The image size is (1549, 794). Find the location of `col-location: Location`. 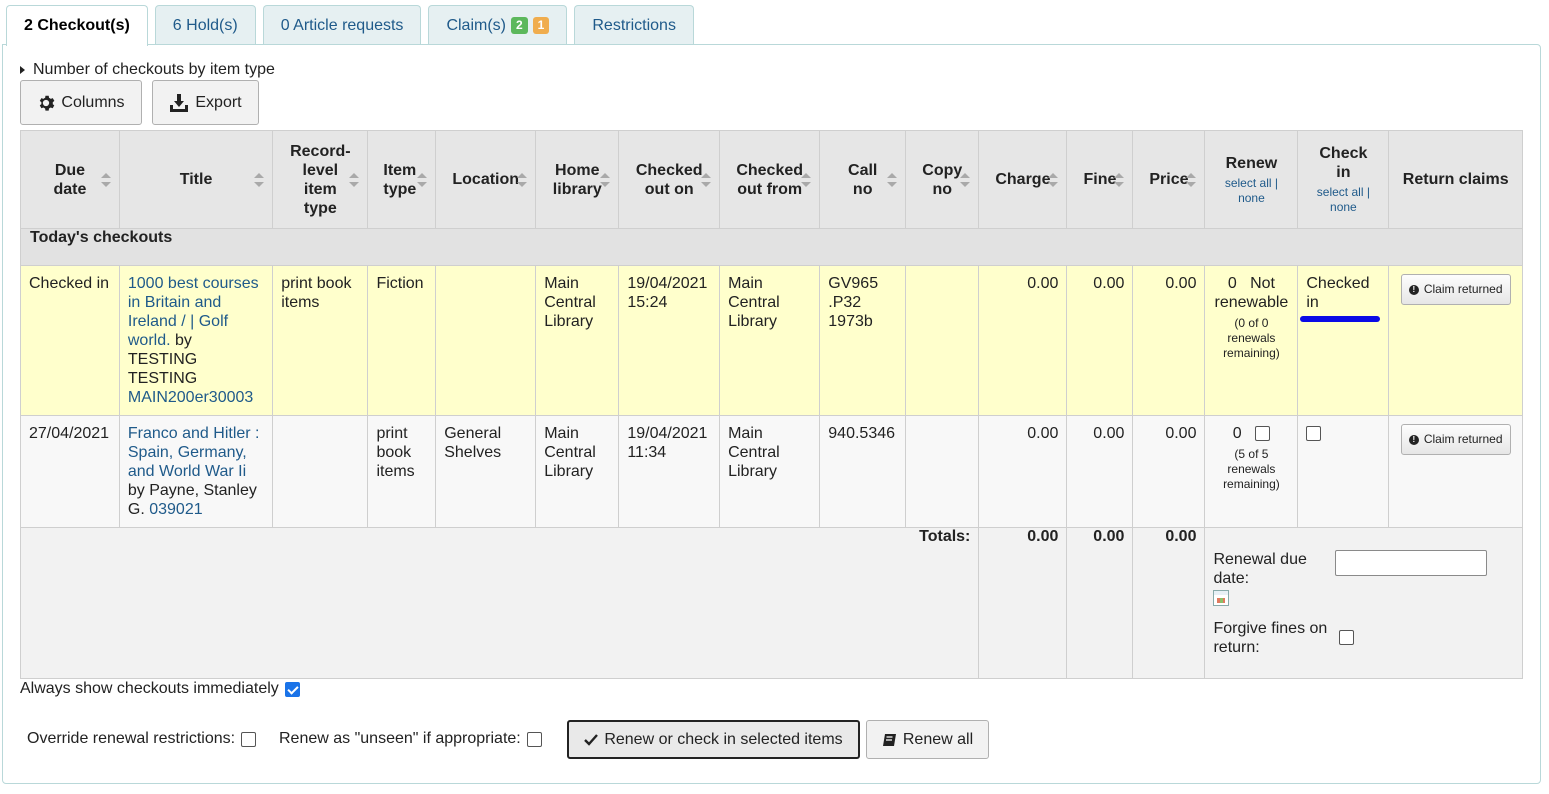

col-location: Location is located at coordinates (486, 179).